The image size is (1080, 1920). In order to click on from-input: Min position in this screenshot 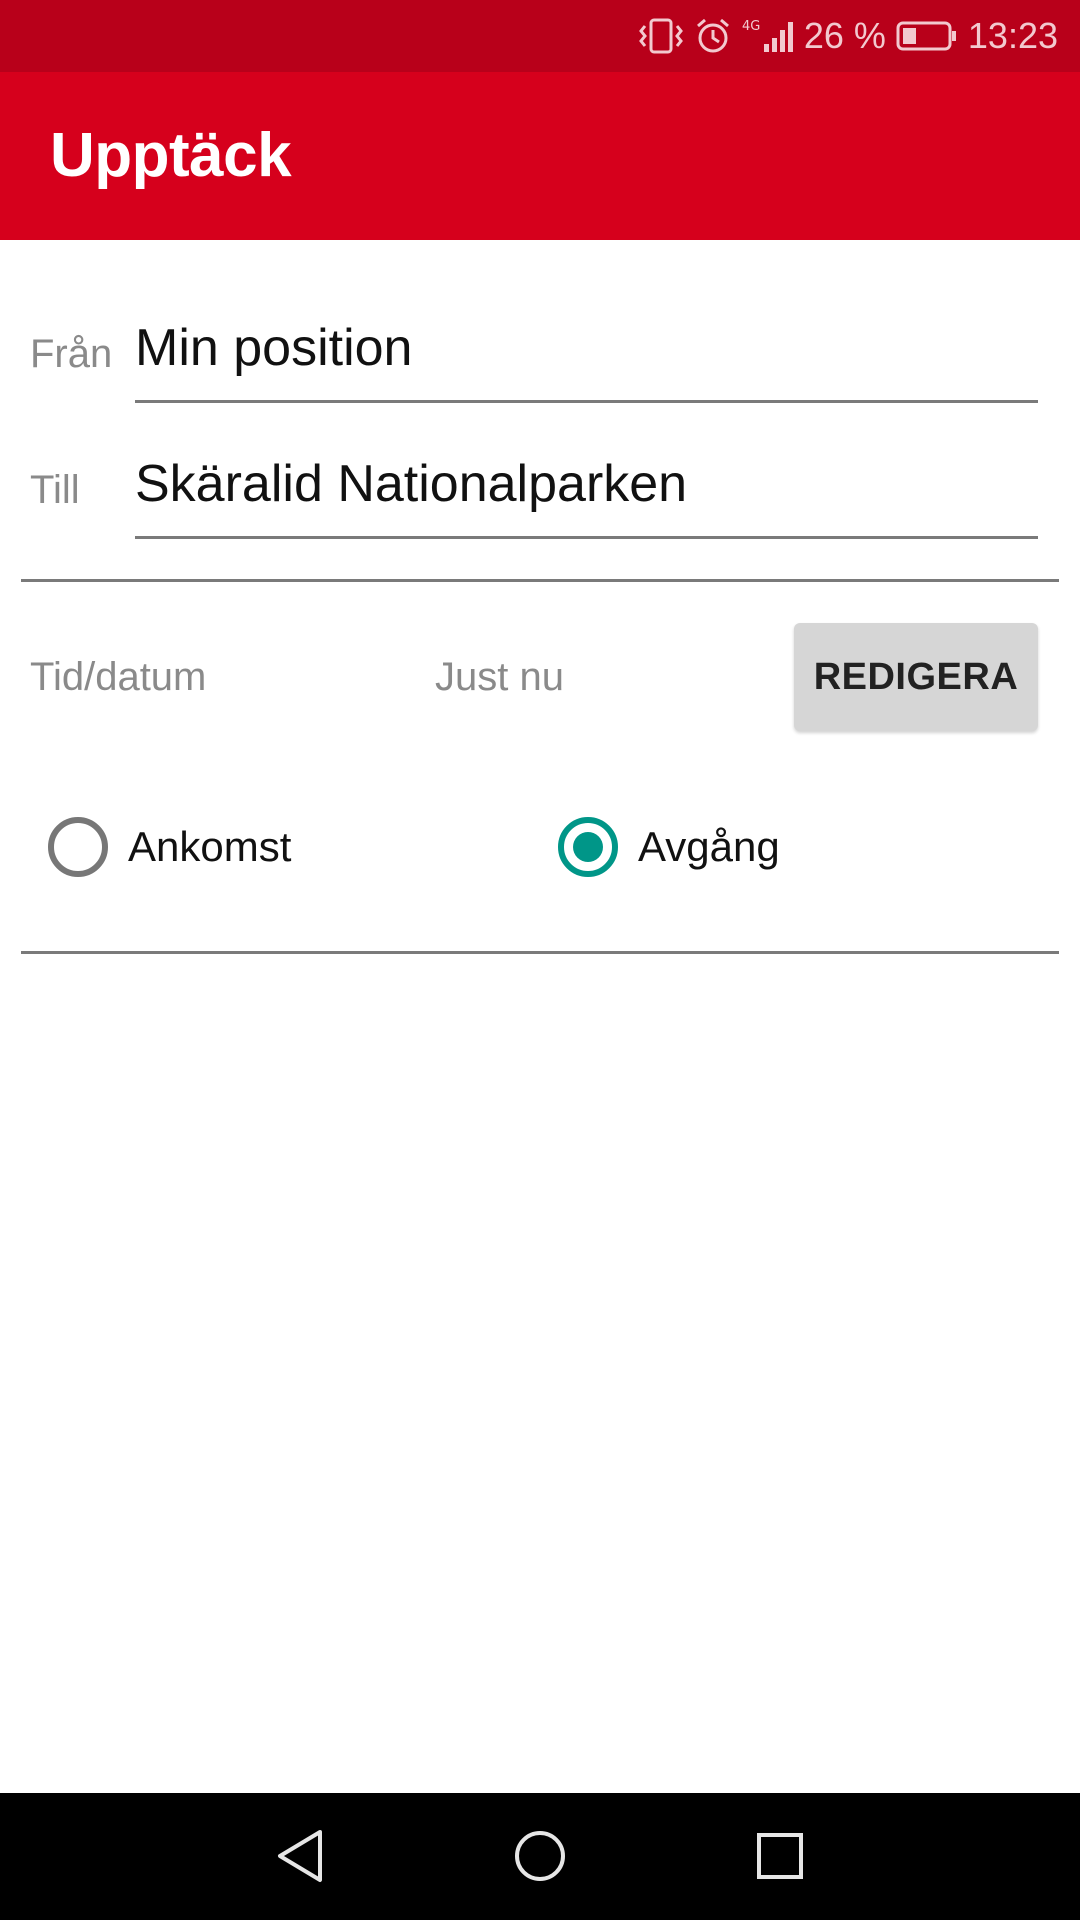, I will do `click(273, 348)`.